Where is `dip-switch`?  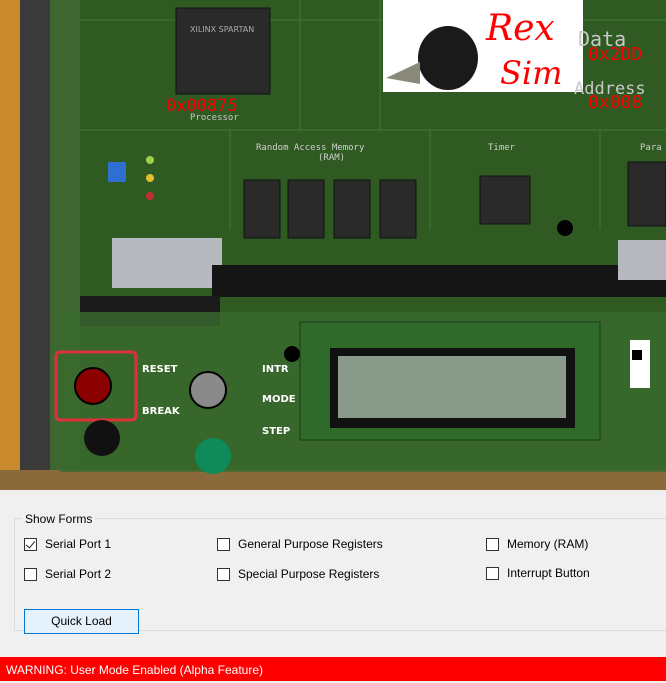
dip-switch is located at coordinates (117, 172).